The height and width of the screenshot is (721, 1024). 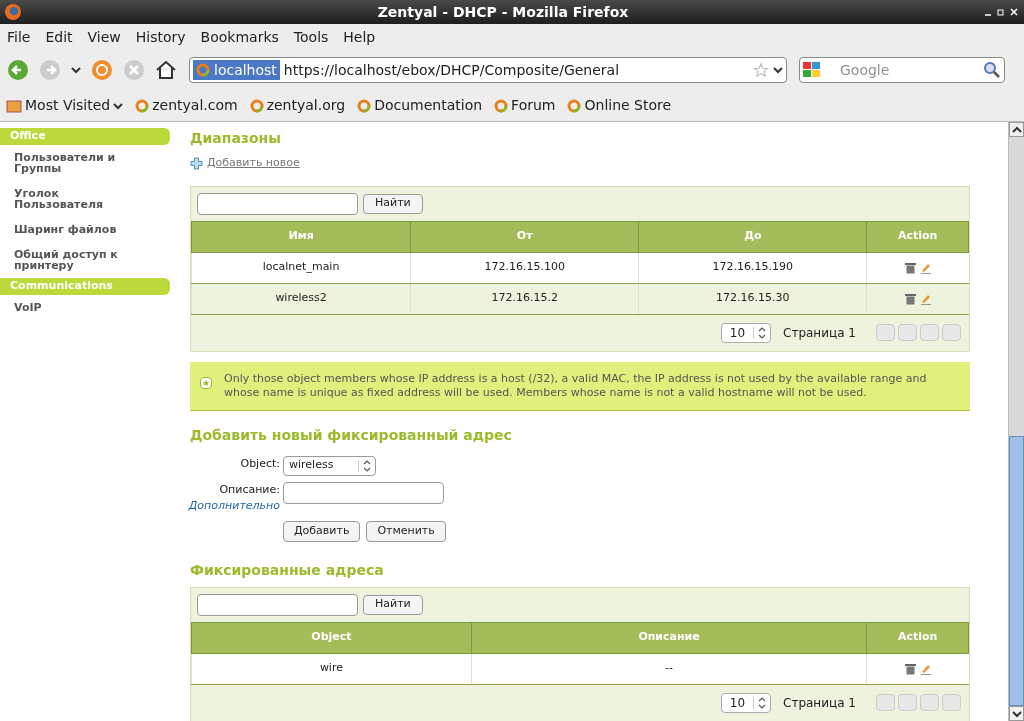 I want to click on form-button: Отменить, so click(x=406, y=531).